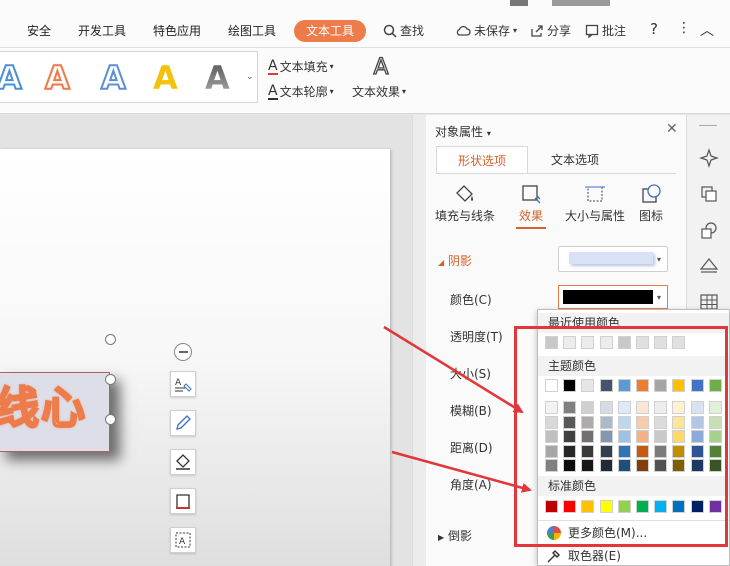  I want to click on cloud-icon, so click(463, 30).